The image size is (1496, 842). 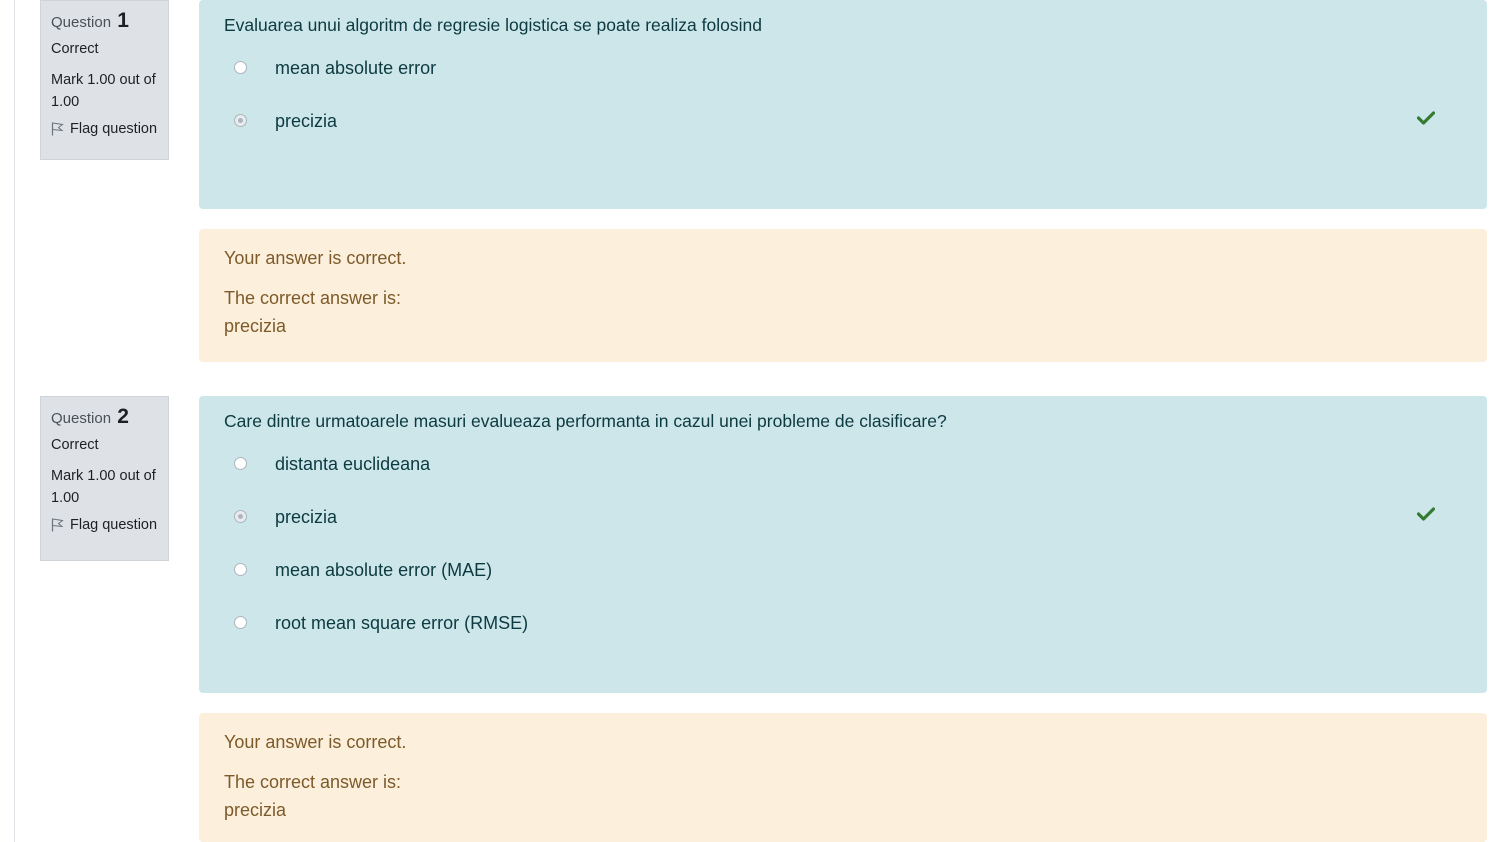 I want to click on answer-list: mean absolute error precizia, so click(x=843, y=109).